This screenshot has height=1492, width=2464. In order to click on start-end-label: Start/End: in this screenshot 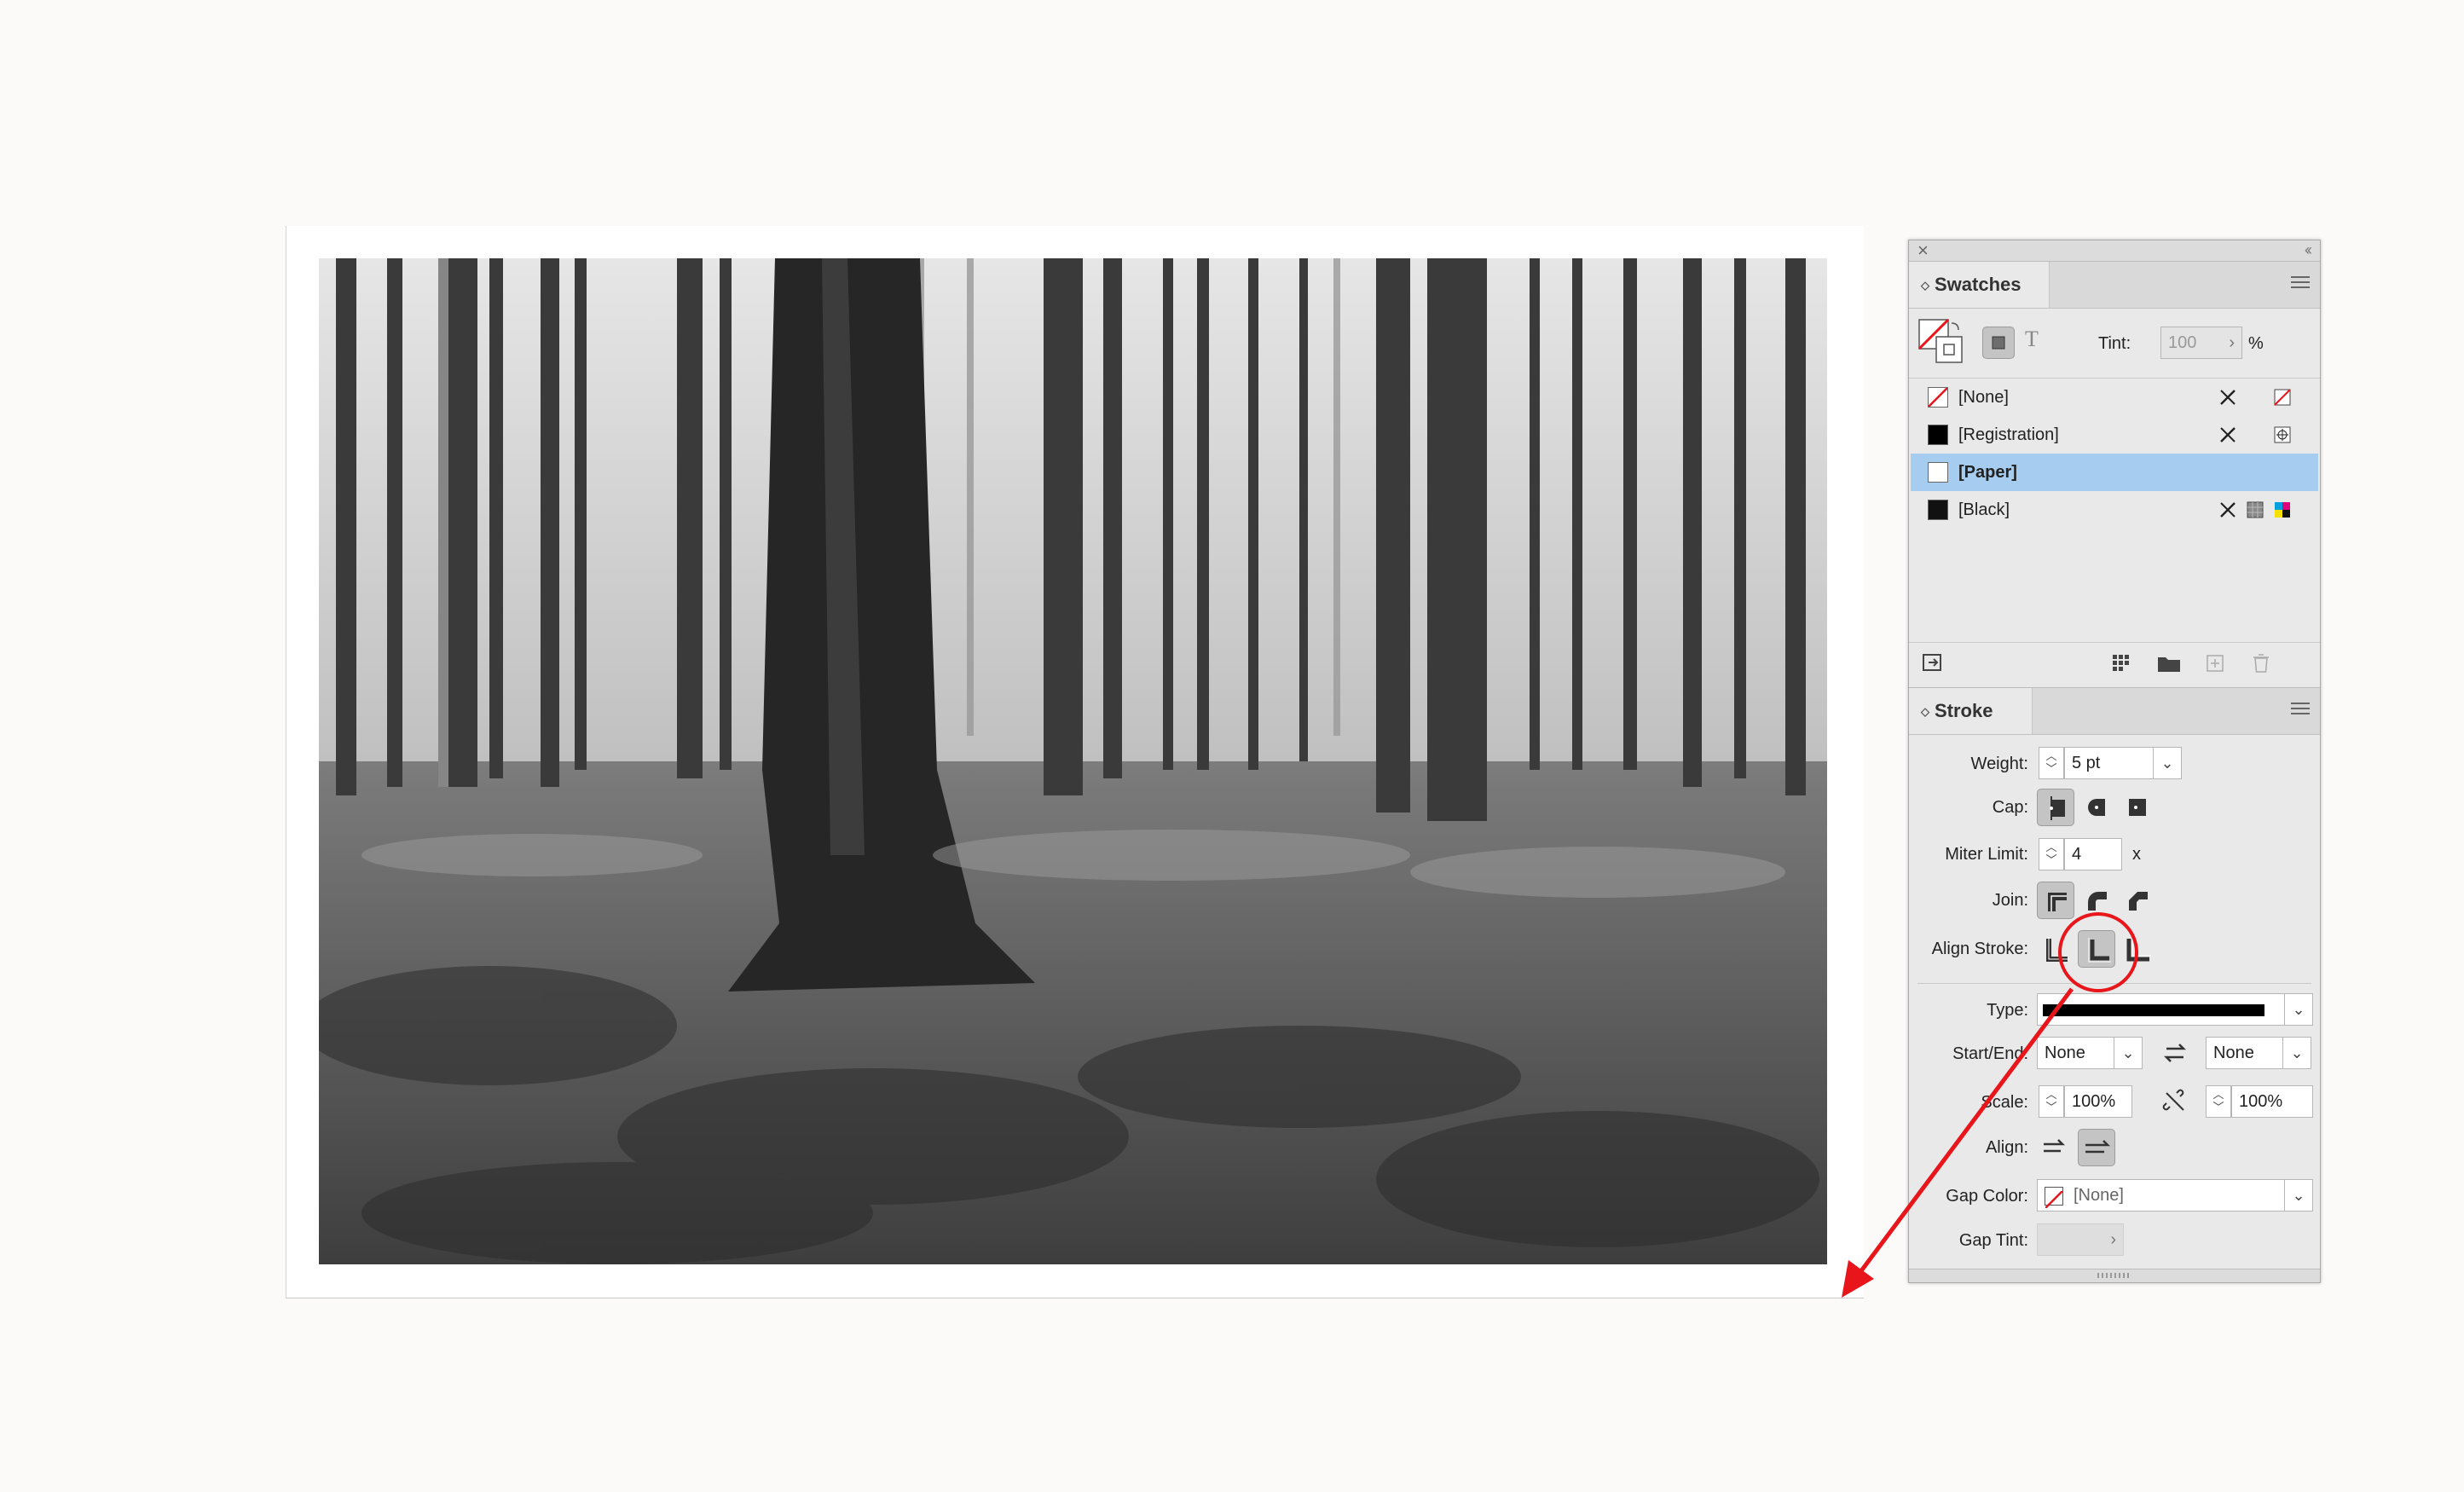, I will do `click(1990, 1053)`.